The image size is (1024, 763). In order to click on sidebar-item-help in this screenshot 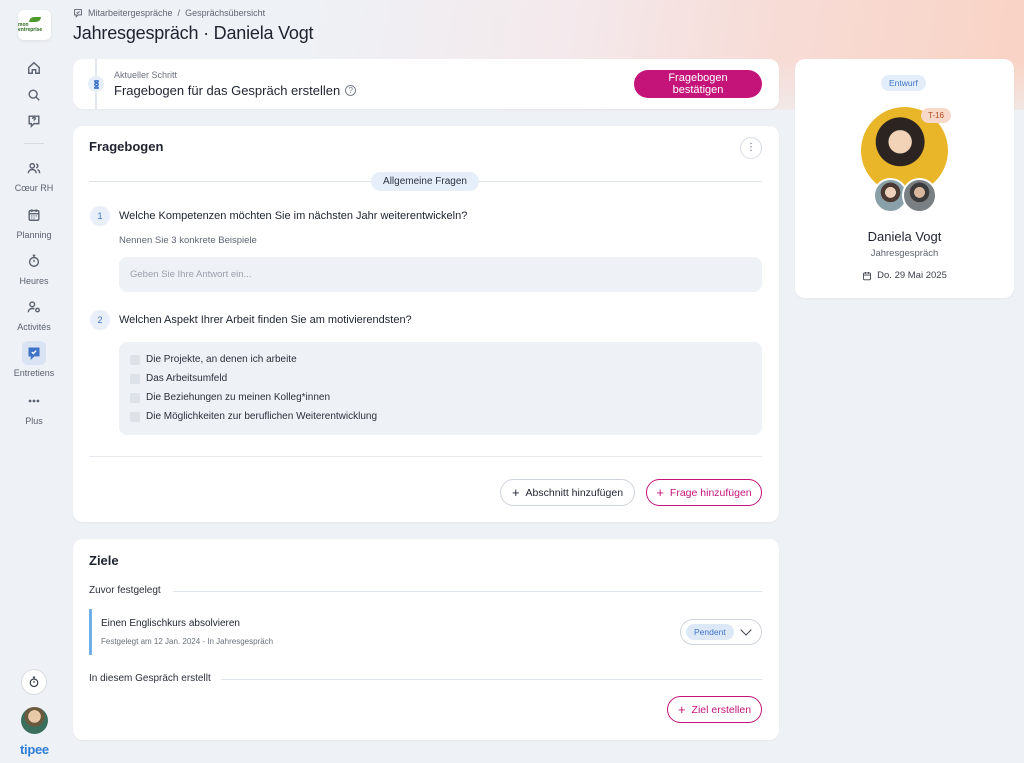, I will do `click(34, 121)`.